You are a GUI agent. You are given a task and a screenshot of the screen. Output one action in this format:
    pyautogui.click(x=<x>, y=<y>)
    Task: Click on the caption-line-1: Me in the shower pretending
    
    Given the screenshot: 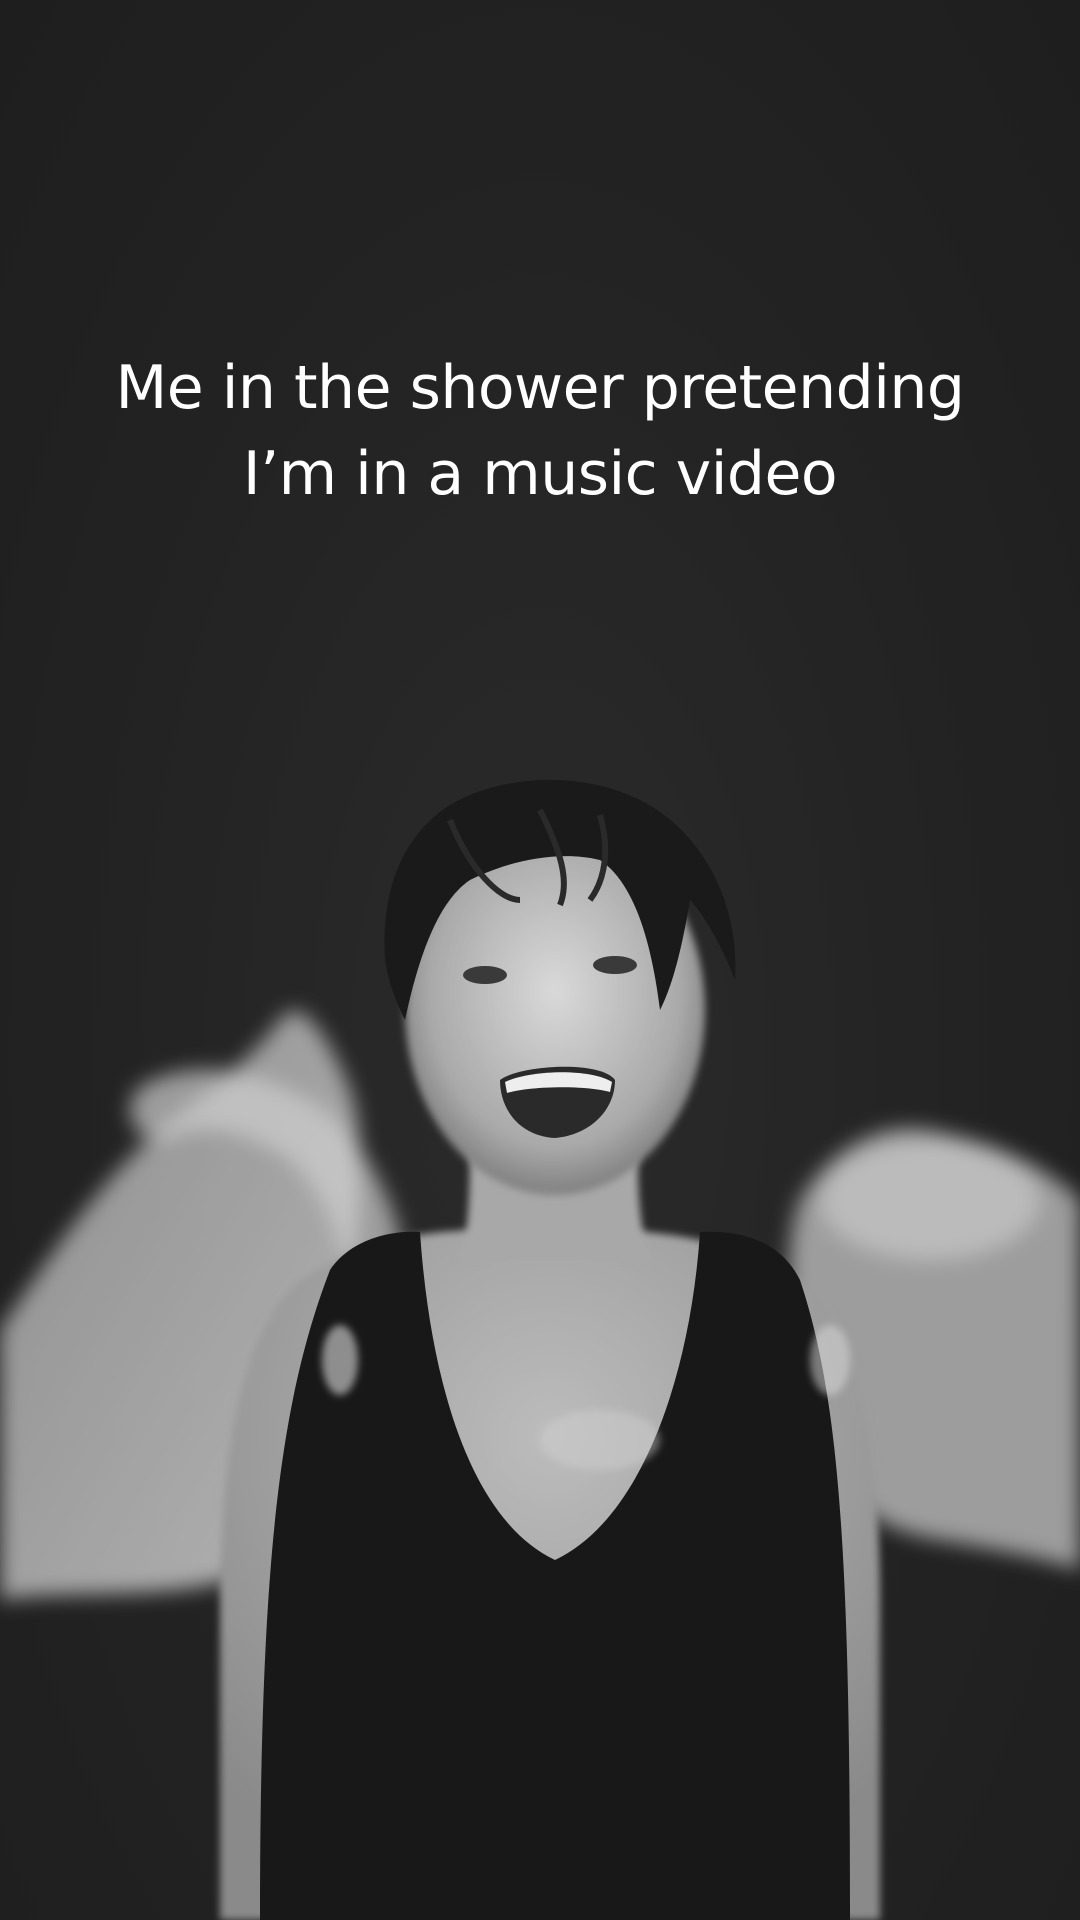 What is the action you would take?
    pyautogui.click(x=540, y=388)
    